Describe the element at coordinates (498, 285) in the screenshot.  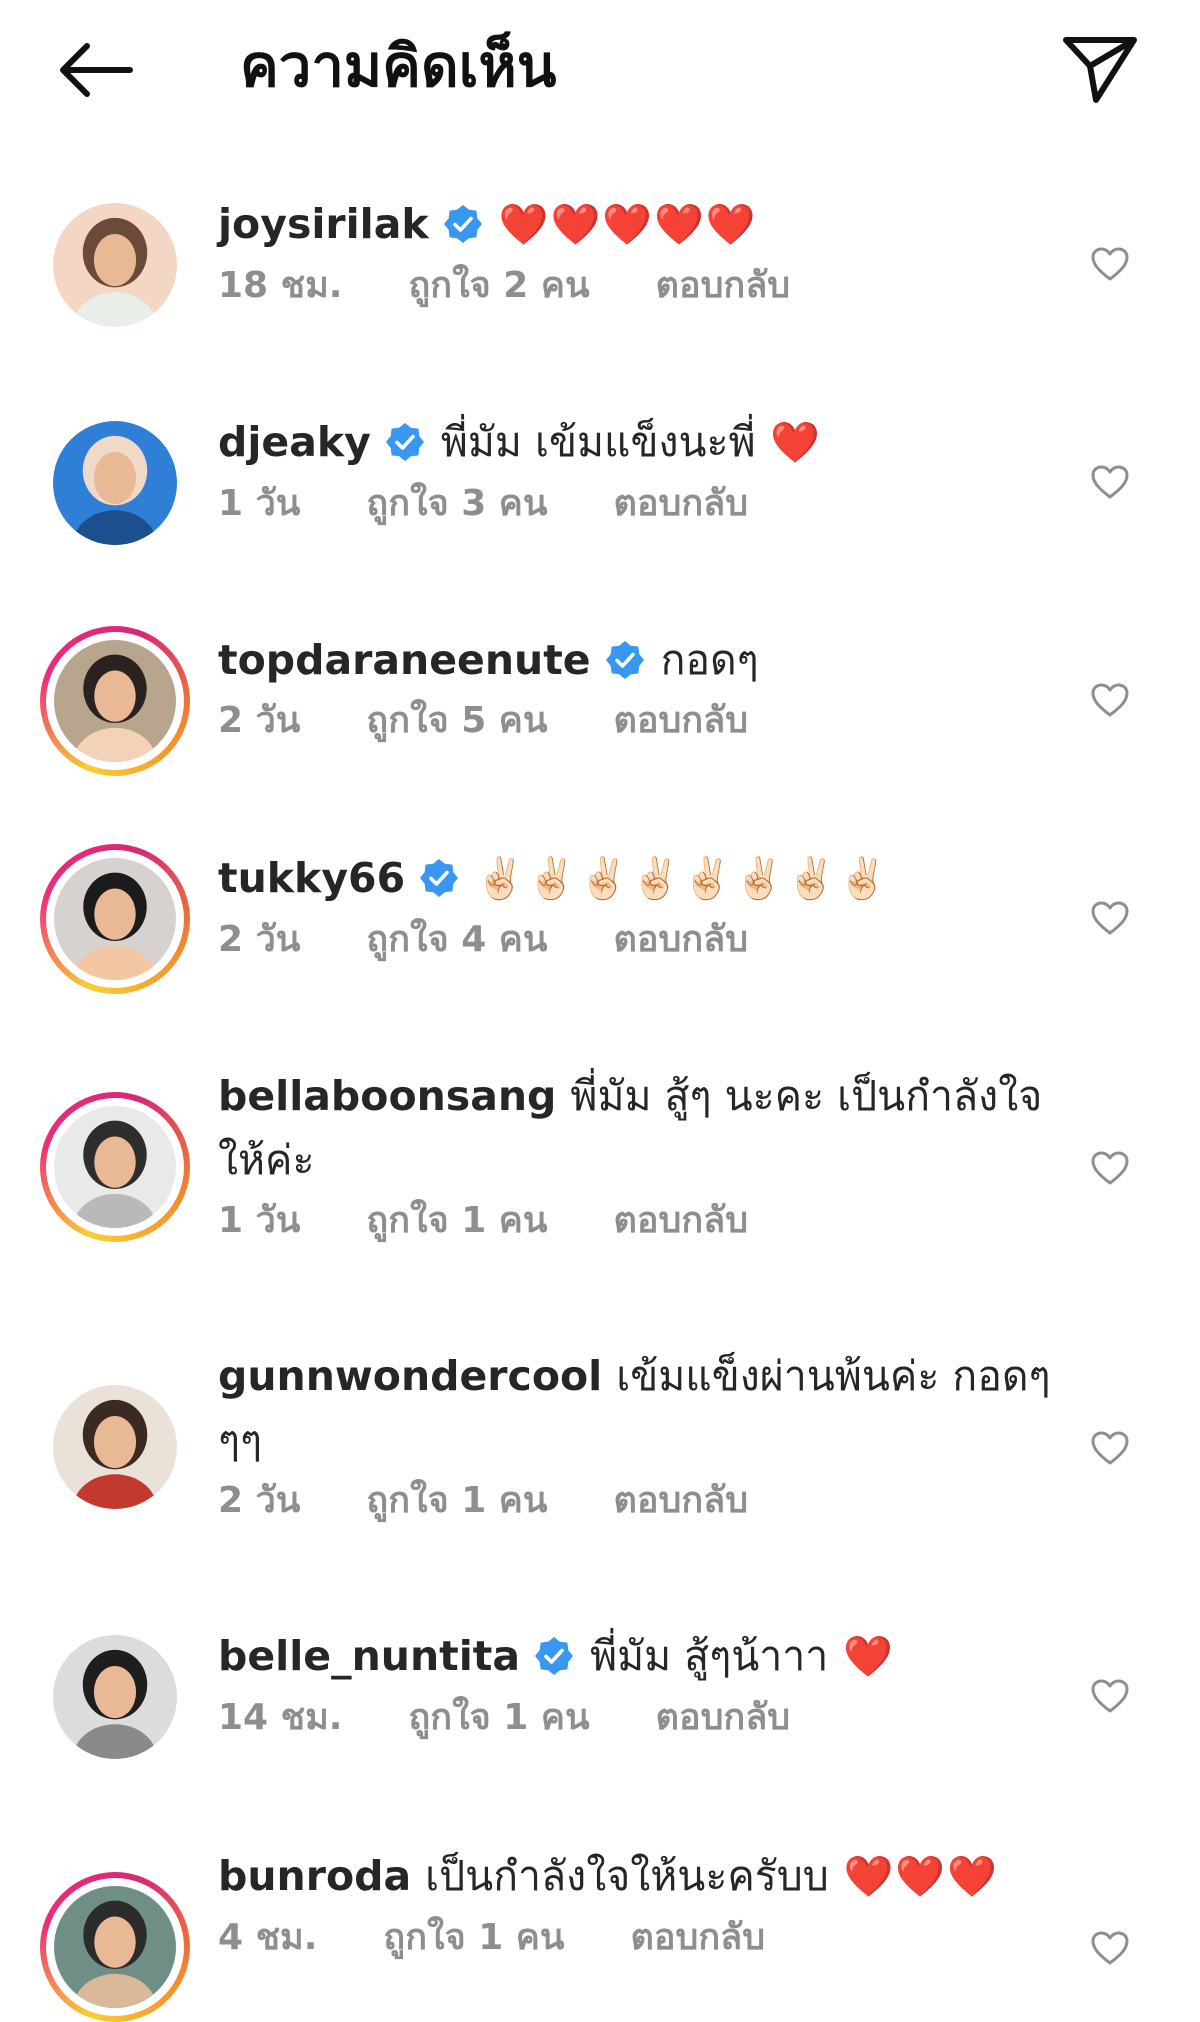
I see `likes-count-link: ถูกใจ 2 คน` at that location.